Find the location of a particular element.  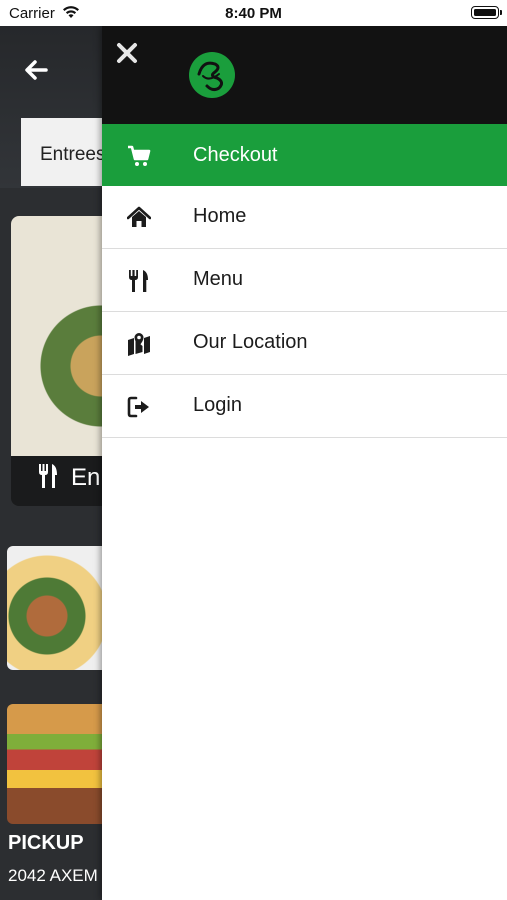

clock: 8:40 PM is located at coordinates (253, 13).